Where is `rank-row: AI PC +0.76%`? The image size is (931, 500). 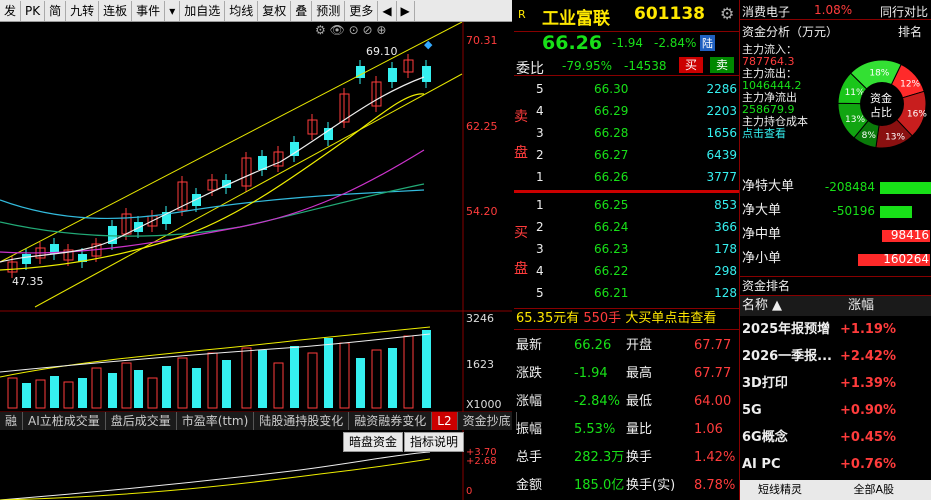 rank-row: AI PC +0.76% is located at coordinates (835, 464).